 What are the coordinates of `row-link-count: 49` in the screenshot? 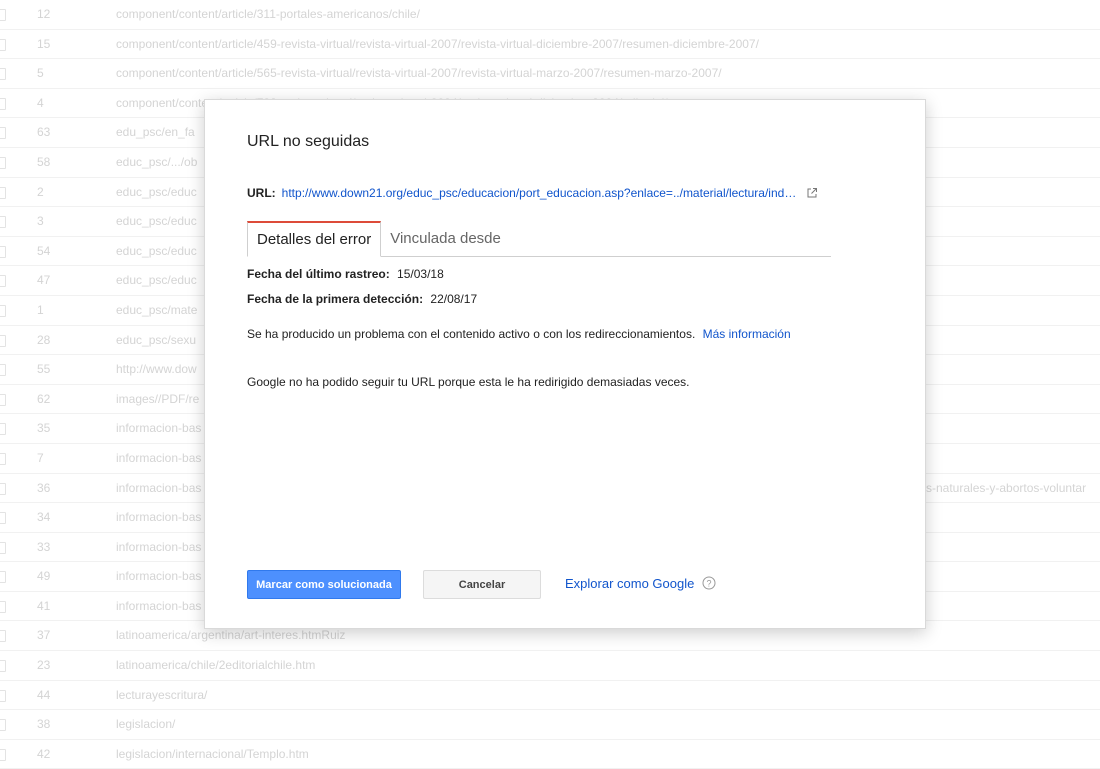 It's located at (44, 576).